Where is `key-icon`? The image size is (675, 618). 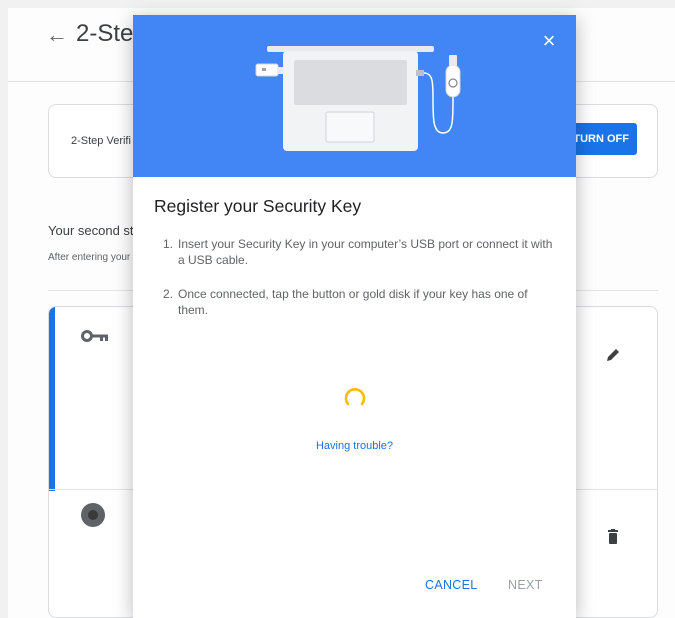 key-icon is located at coordinates (94, 336).